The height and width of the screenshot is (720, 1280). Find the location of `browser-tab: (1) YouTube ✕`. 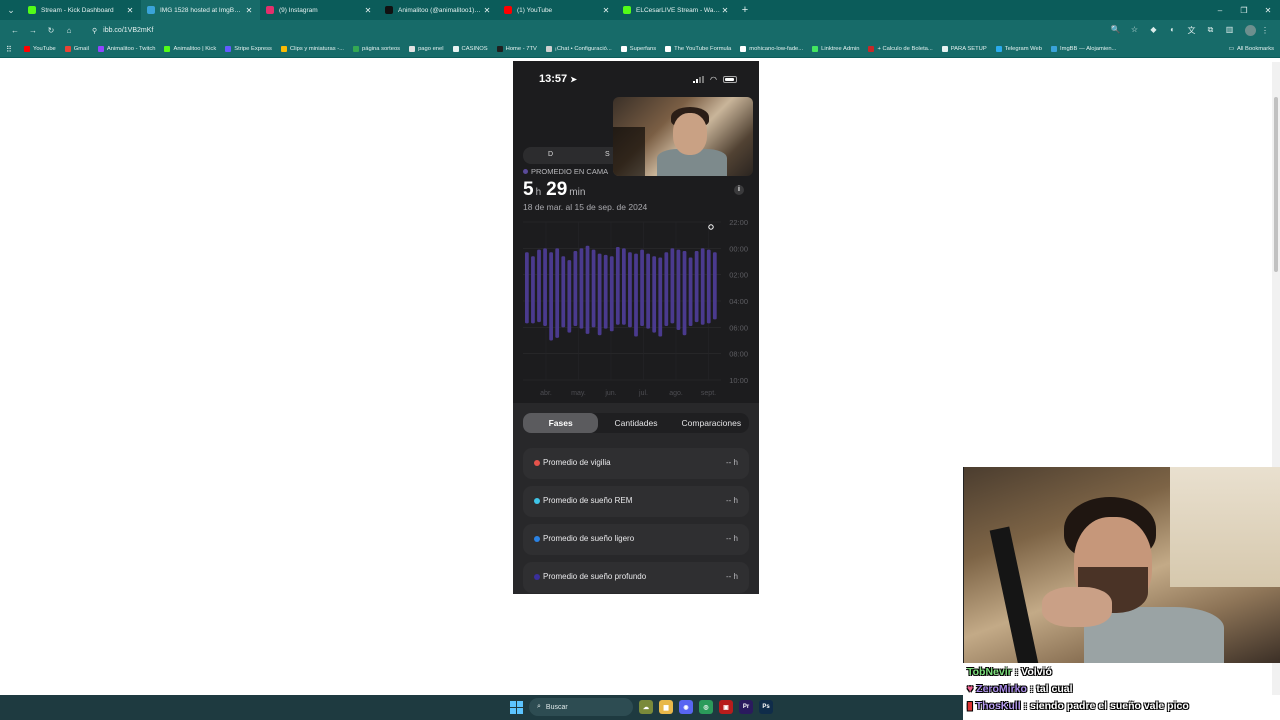

browser-tab: (1) YouTube ✕ is located at coordinates (557, 10).